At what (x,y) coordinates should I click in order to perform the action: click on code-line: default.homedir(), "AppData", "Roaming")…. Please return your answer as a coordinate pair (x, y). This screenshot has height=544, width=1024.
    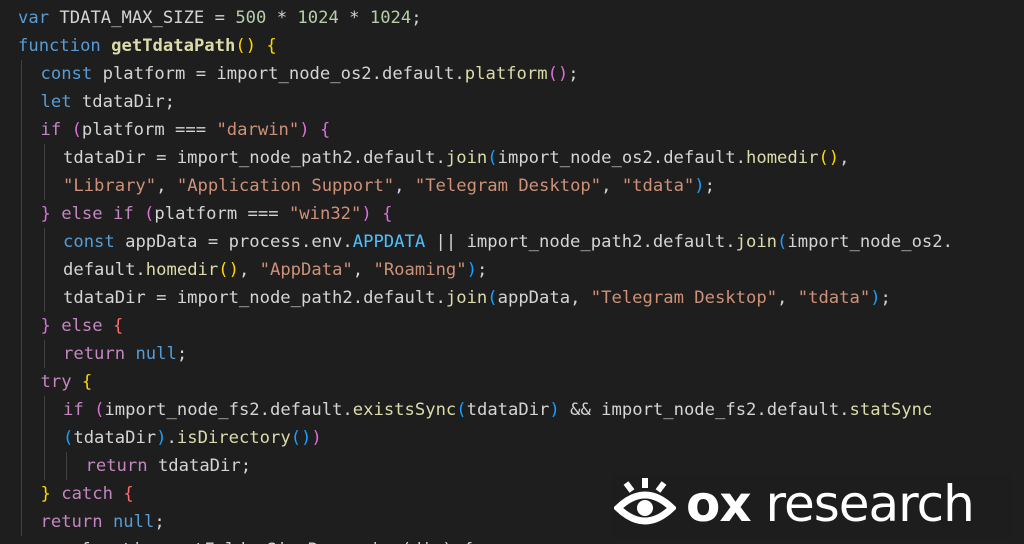
    Looking at the image, I should click on (275, 270).